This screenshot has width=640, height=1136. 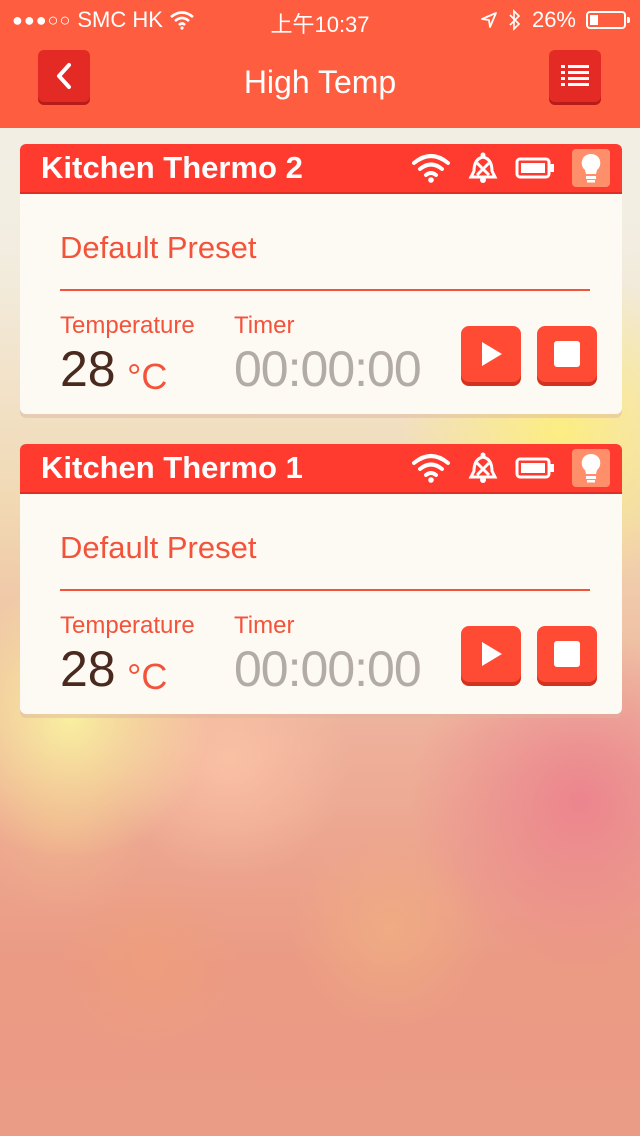 I want to click on device-card-header: Kitchen Thermo 2, so click(x=321, y=169).